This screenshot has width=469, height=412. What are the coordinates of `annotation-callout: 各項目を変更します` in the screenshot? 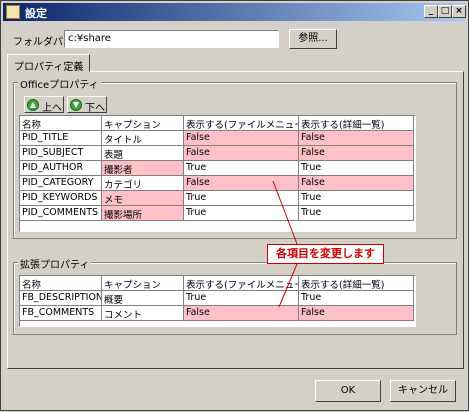 It's located at (325, 254).